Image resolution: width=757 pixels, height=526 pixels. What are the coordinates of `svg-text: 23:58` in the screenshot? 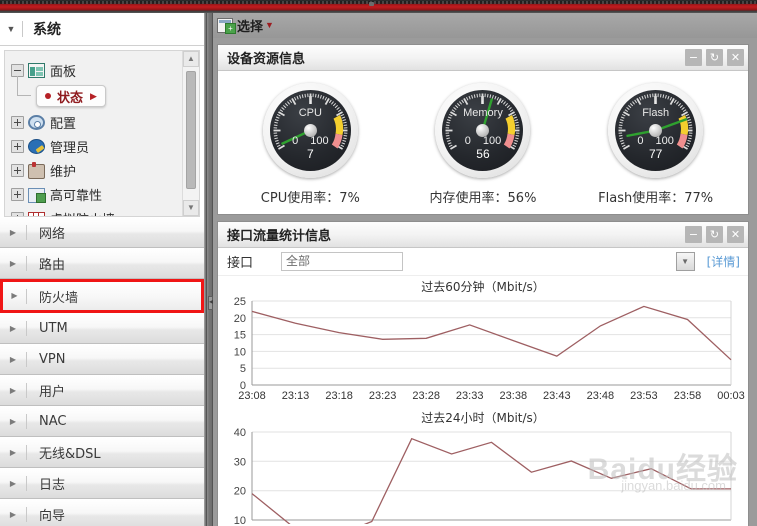 It's located at (688, 396).